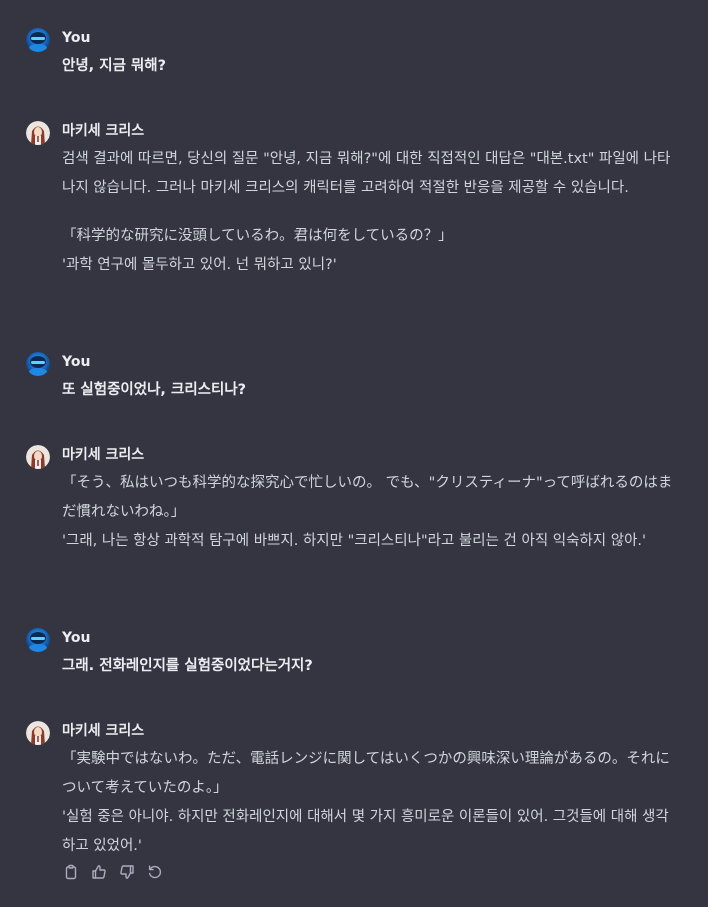 This screenshot has height=907, width=708. I want to click on user-message: You 또 실험중이었나, 크리스티나?, so click(354, 377).